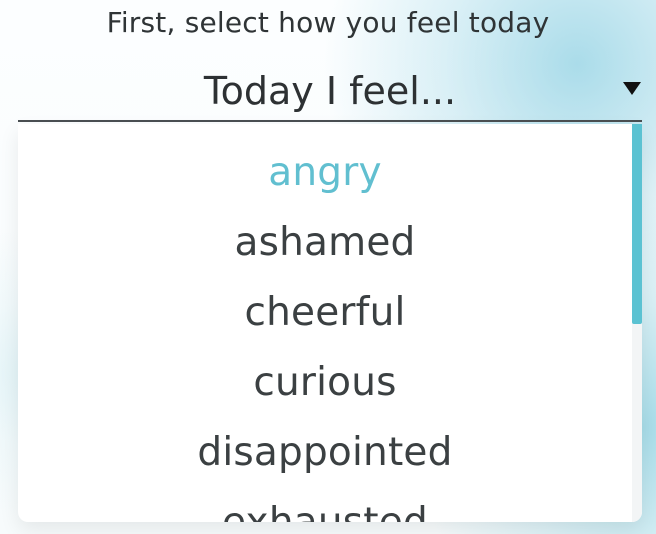 Image resolution: width=656 pixels, height=534 pixels. Describe the element at coordinates (328, 22) in the screenshot. I see `page-heading: First, select how you feel today` at that location.